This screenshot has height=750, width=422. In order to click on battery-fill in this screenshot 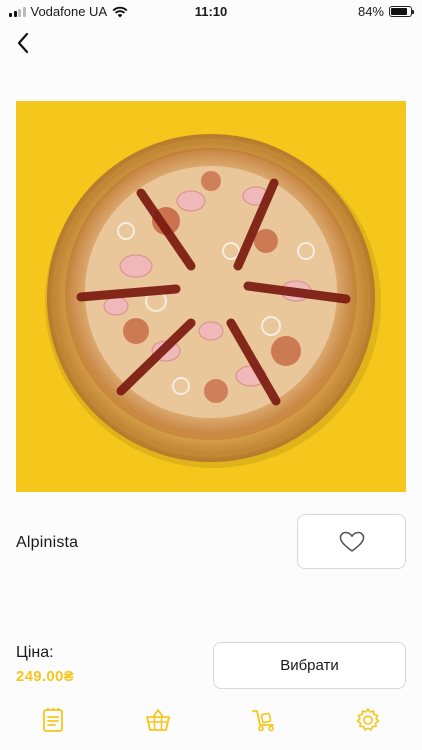, I will do `click(399, 11)`.